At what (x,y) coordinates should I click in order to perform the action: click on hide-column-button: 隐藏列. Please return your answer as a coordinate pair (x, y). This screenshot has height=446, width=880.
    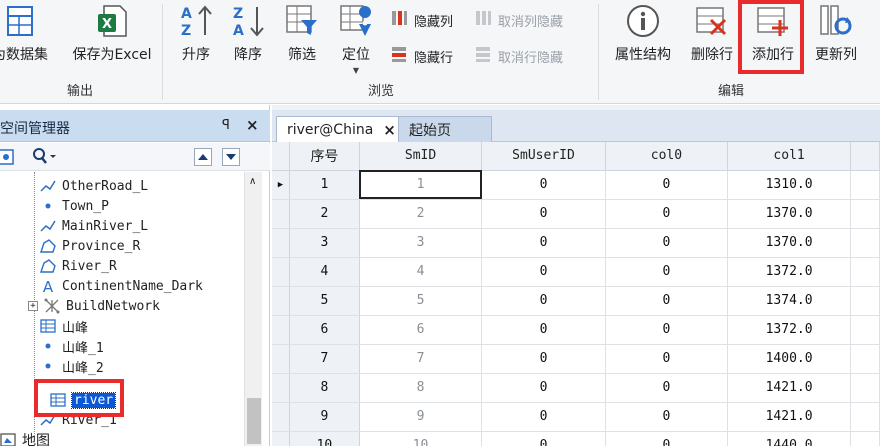
    Looking at the image, I should click on (421, 20).